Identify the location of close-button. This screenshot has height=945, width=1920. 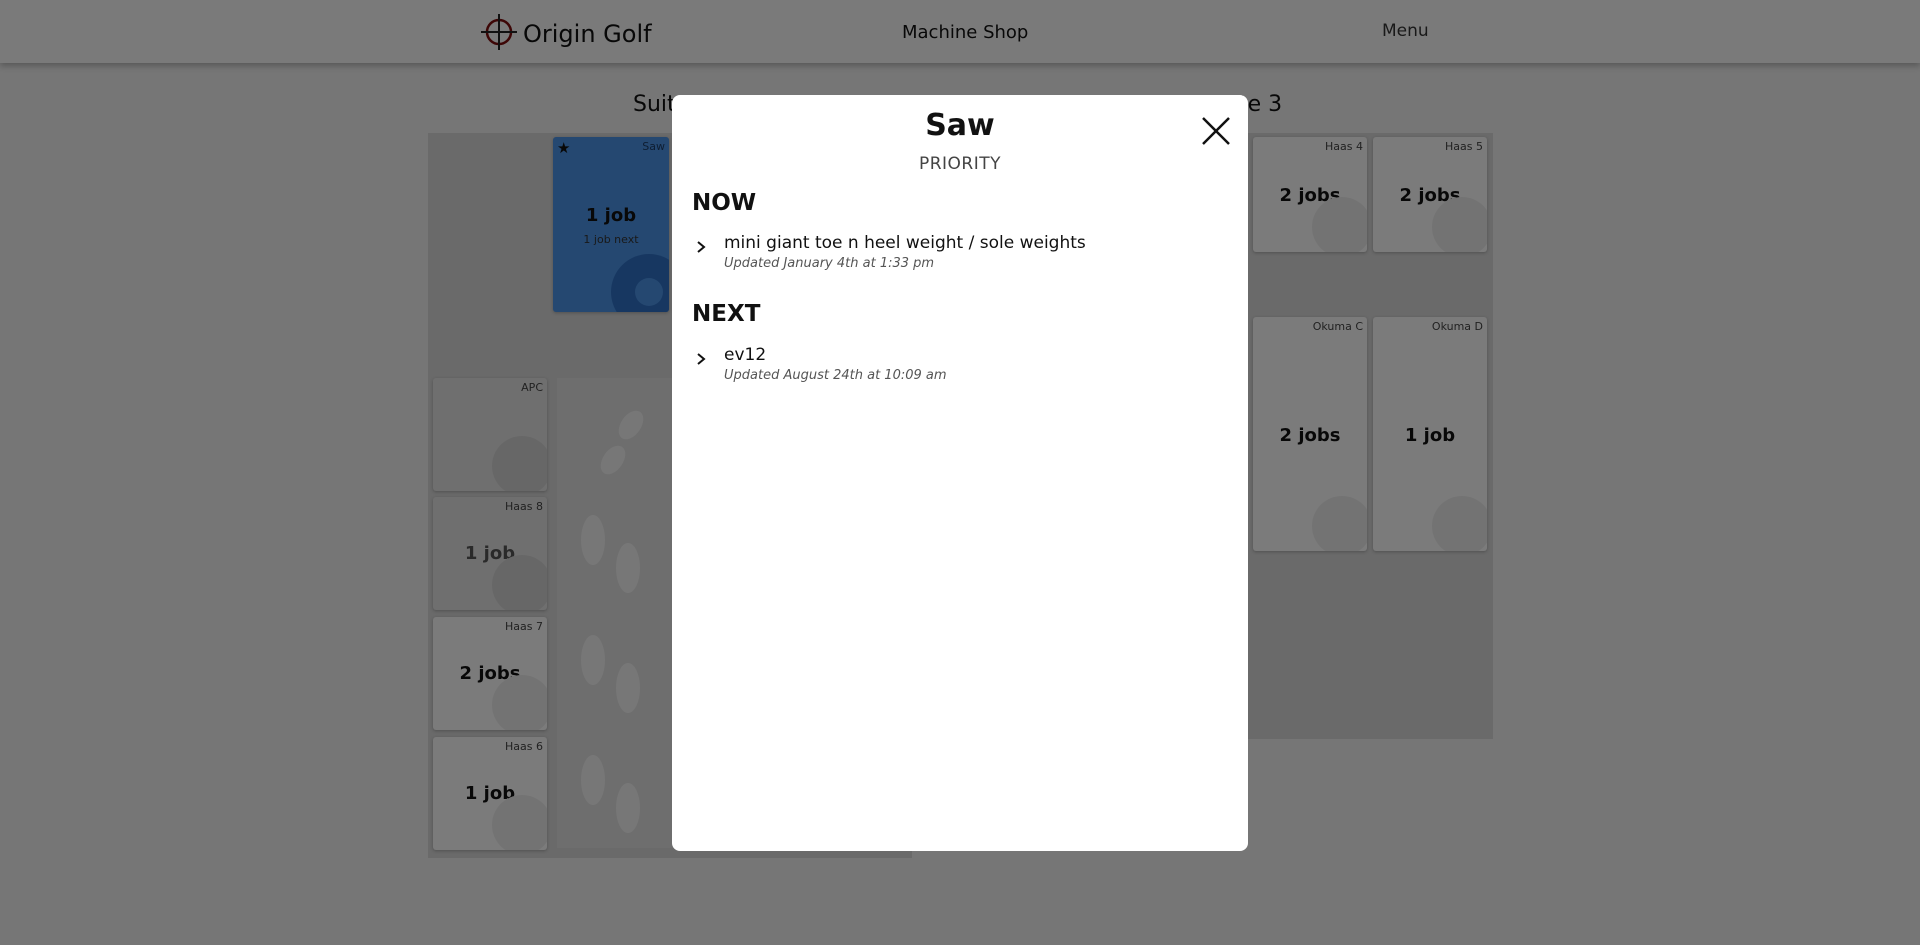
(1216, 131).